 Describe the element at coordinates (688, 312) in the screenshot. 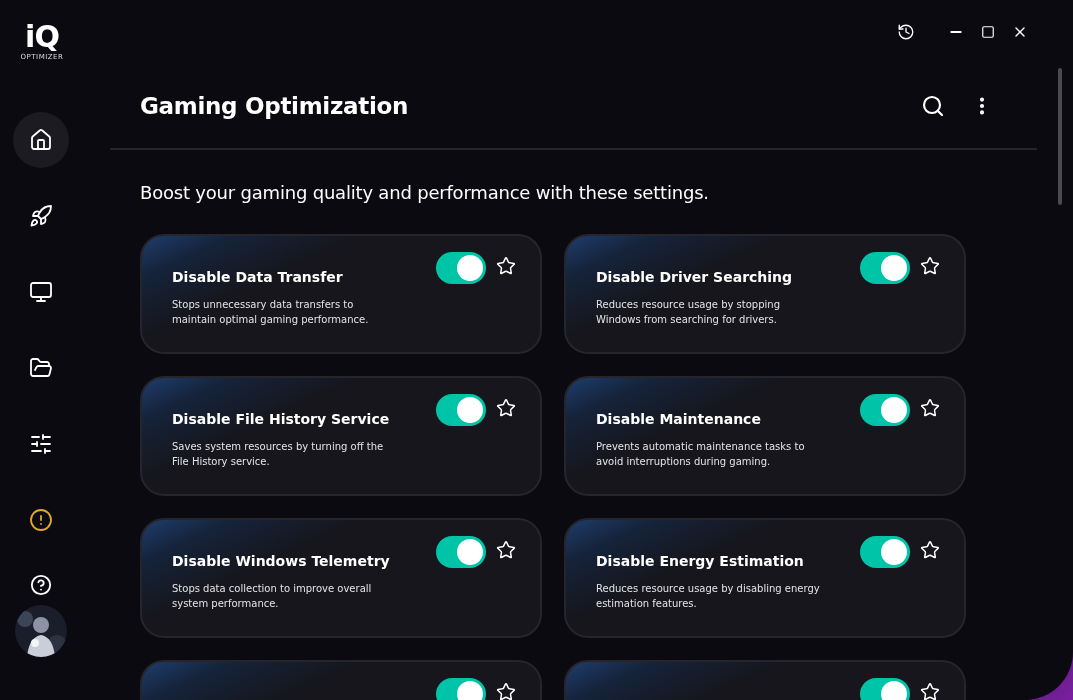

I see `setting-description: Reduces resource usage by stopping Windows from searching for drivers.` at that location.